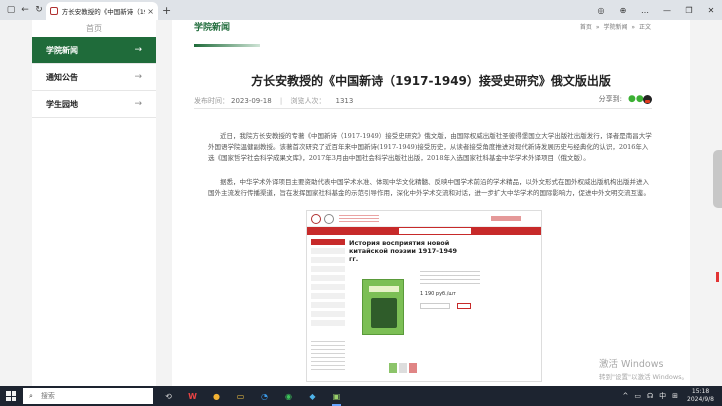 The image size is (722, 406). What do you see at coordinates (308, 101) in the screenshot?
I see `views-label: 浏览人次：` at bounding box center [308, 101].